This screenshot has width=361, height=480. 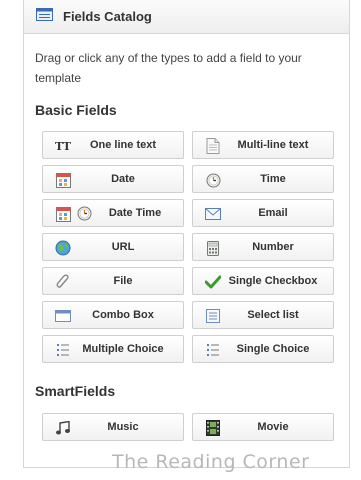 What do you see at coordinates (113, 179) in the screenshot?
I see `field-date: Date` at bounding box center [113, 179].